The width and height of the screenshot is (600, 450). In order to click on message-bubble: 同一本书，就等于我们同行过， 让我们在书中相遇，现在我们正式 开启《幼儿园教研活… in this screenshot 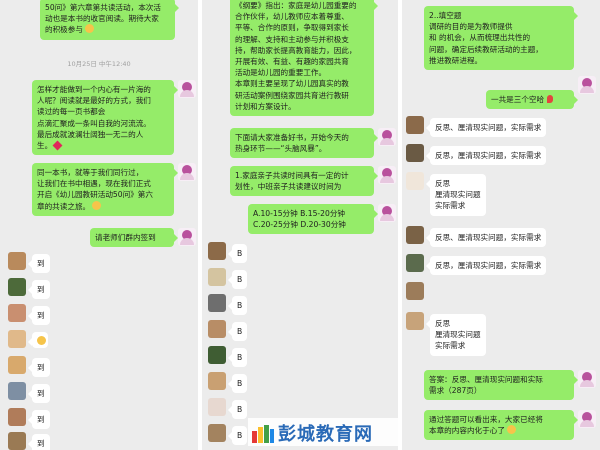, I will do `click(105, 189)`.